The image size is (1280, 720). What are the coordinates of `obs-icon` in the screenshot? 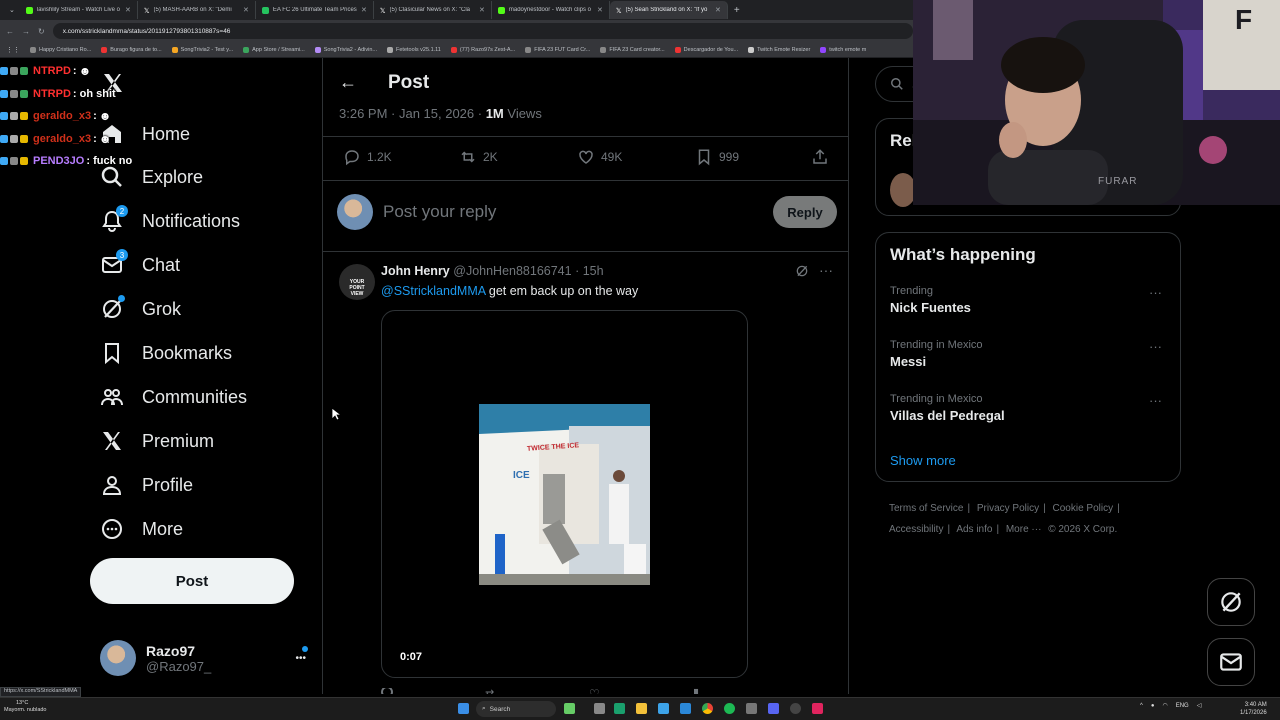 It's located at (795, 708).